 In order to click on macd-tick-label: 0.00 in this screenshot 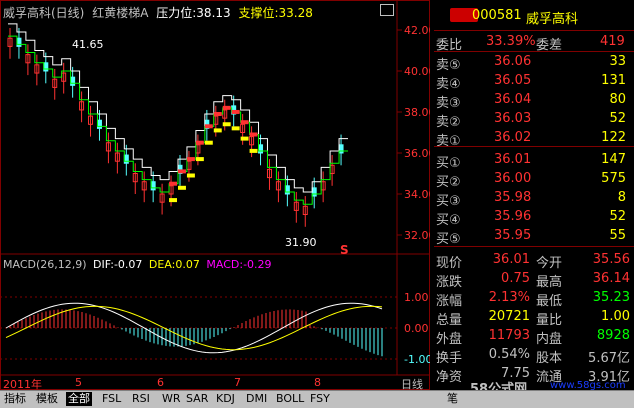, I will do `click(416, 328)`.